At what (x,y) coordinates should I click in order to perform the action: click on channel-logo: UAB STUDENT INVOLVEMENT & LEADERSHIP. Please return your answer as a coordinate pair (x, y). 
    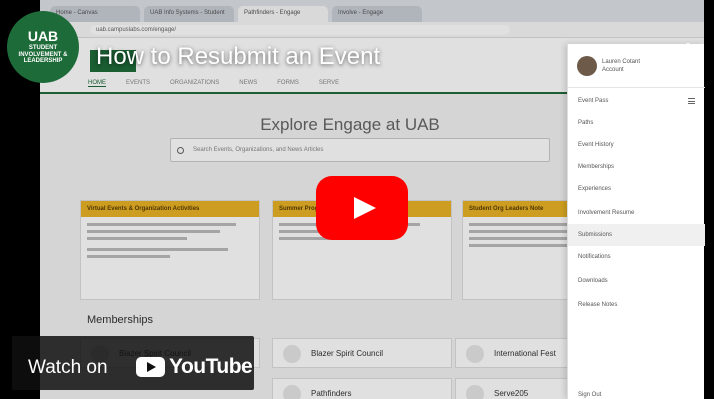
    Looking at the image, I should click on (43, 47).